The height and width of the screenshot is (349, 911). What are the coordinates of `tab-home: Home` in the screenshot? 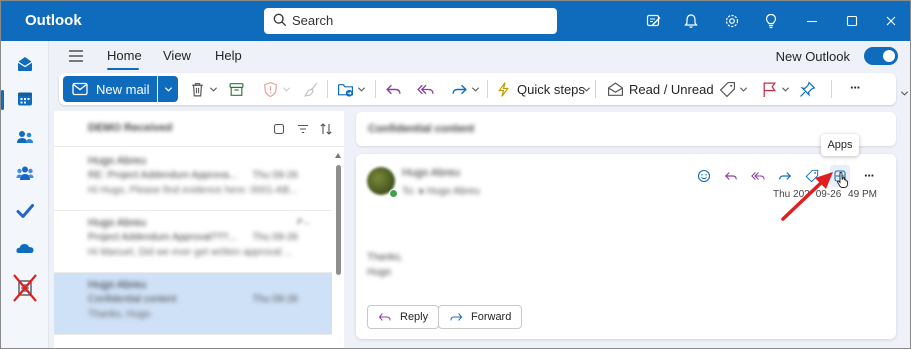 It's located at (124, 55).